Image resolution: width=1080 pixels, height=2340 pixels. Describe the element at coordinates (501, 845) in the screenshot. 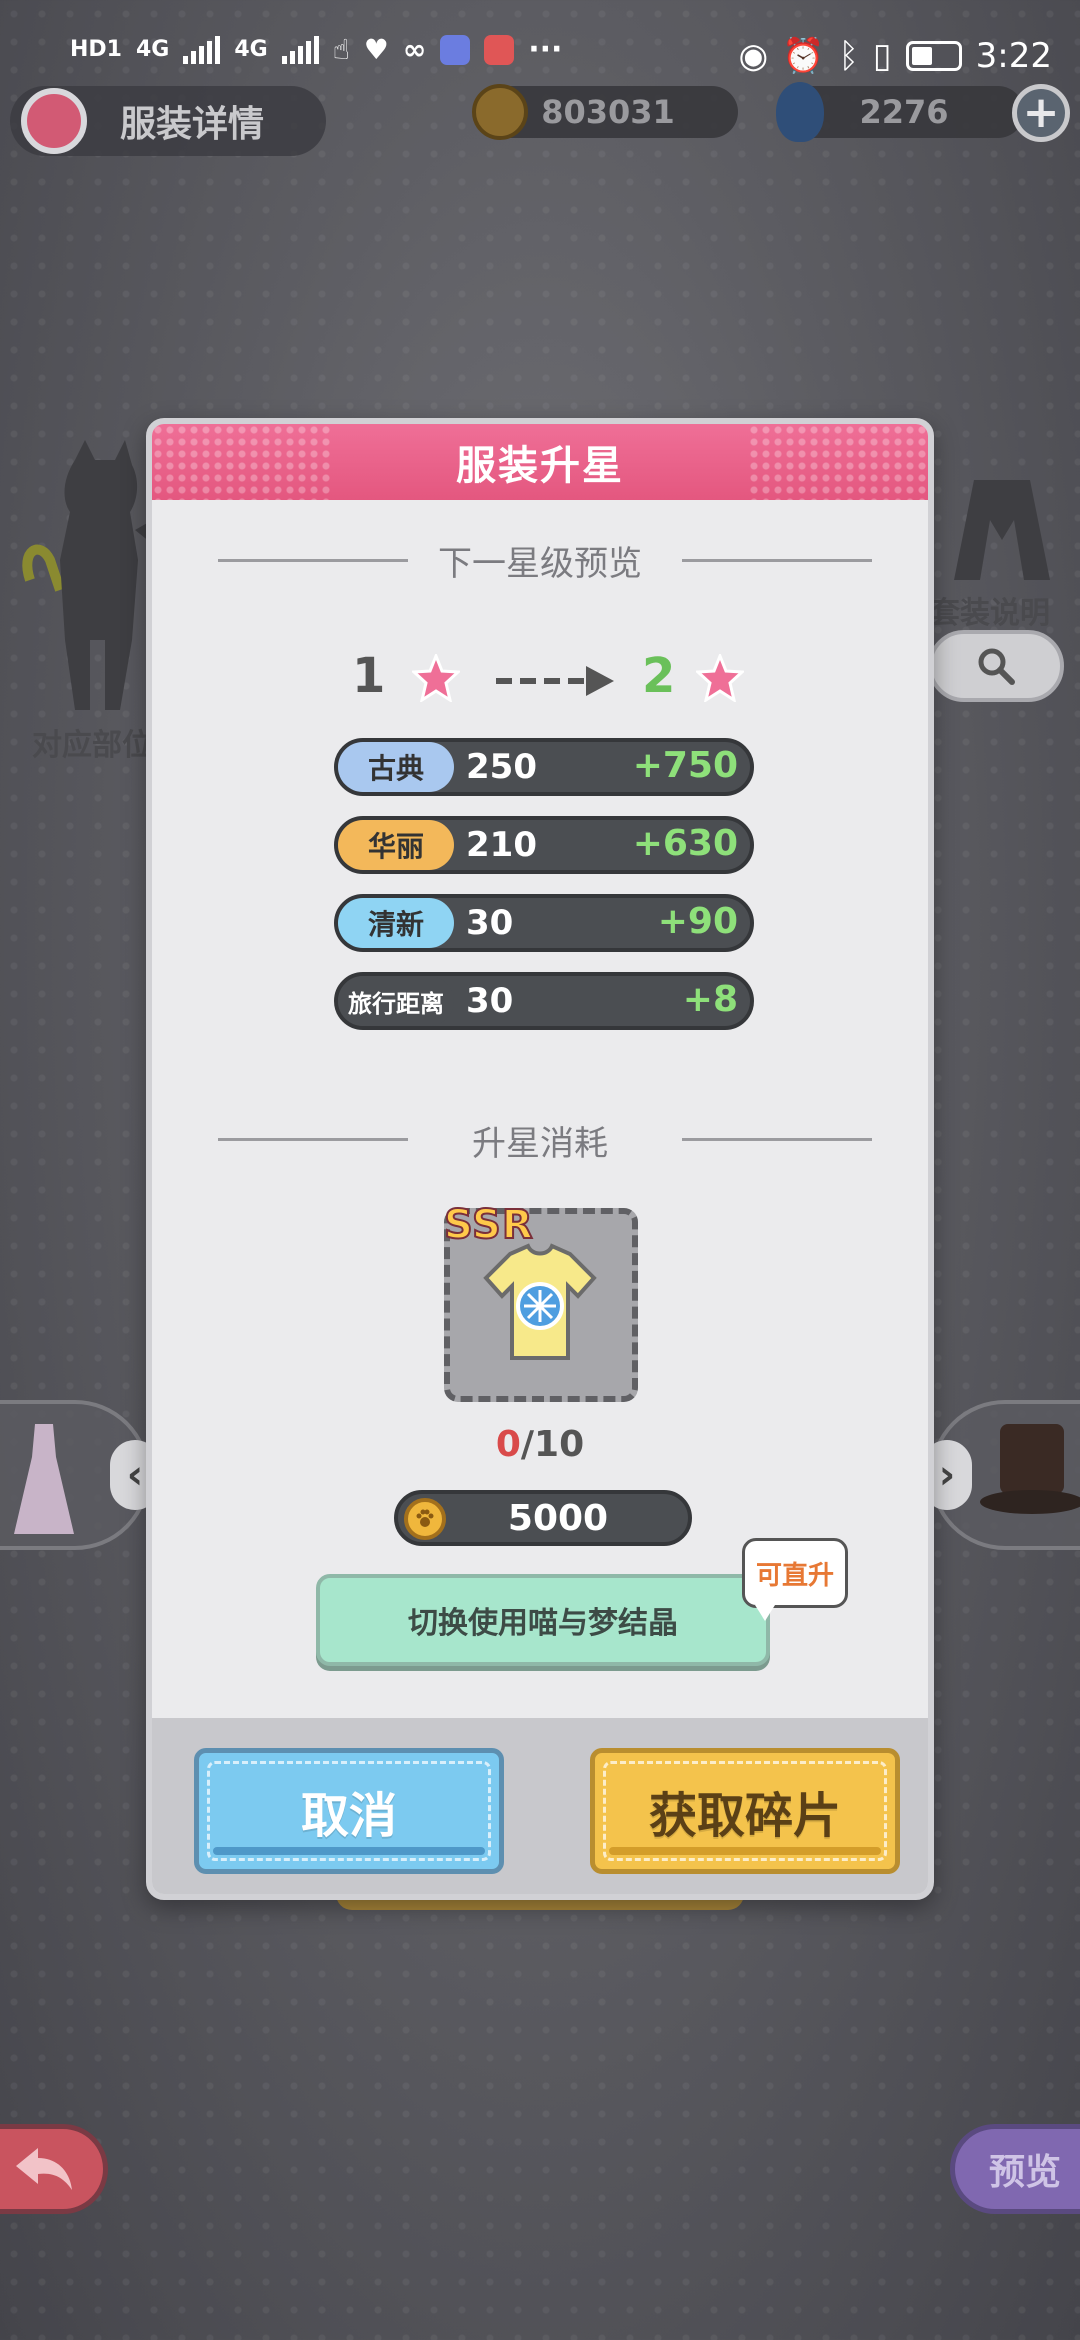

I see `stat-value: 210` at that location.